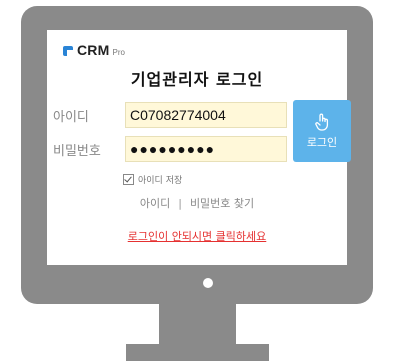 The width and height of the screenshot is (395, 361). What do you see at coordinates (71, 117) in the screenshot?
I see `id-label: 아이디` at bounding box center [71, 117].